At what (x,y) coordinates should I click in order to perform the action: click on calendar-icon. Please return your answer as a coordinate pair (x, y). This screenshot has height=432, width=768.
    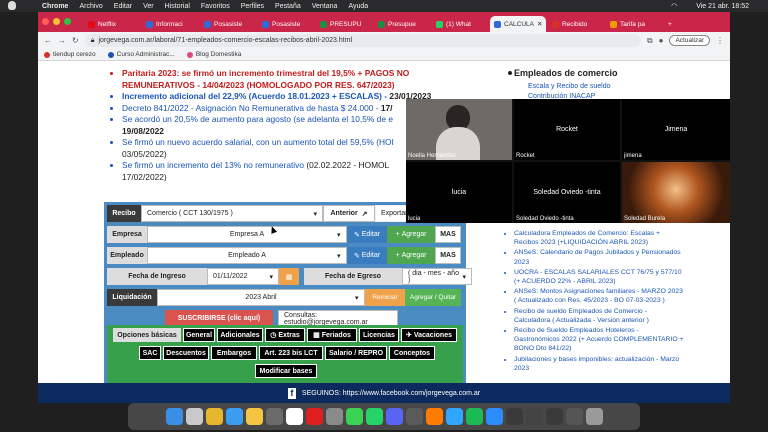
    Looking at the image, I should click on (294, 416).